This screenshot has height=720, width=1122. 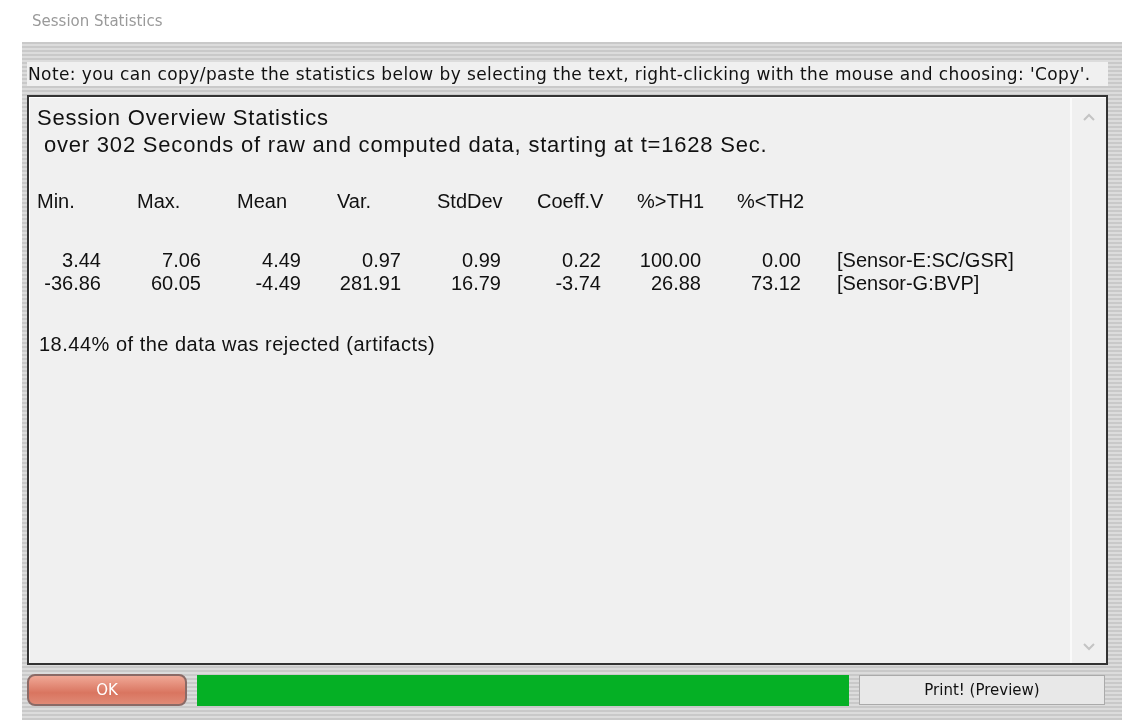 What do you see at coordinates (771, 201) in the screenshot?
I see `column-header: %<TH2` at bounding box center [771, 201].